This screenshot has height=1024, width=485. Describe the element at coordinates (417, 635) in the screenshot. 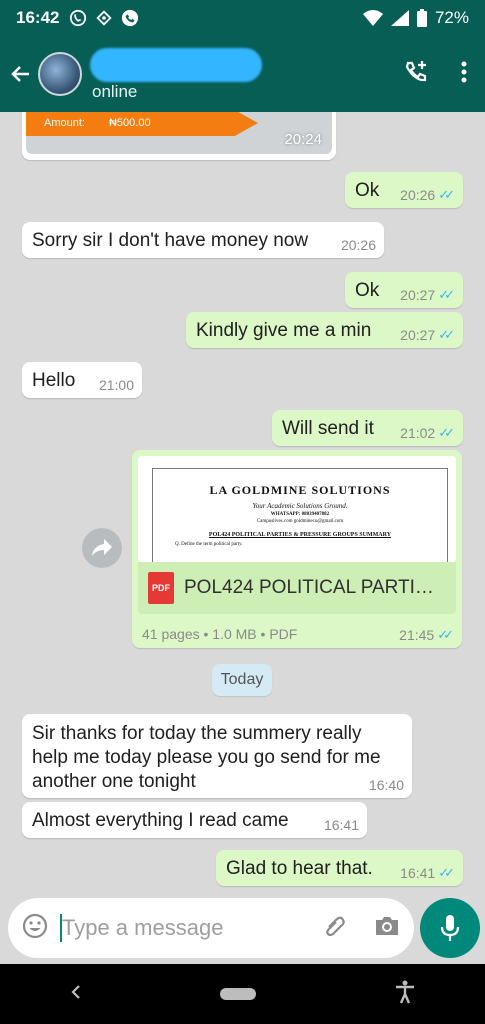

I see `message-time: 21:45` at that location.